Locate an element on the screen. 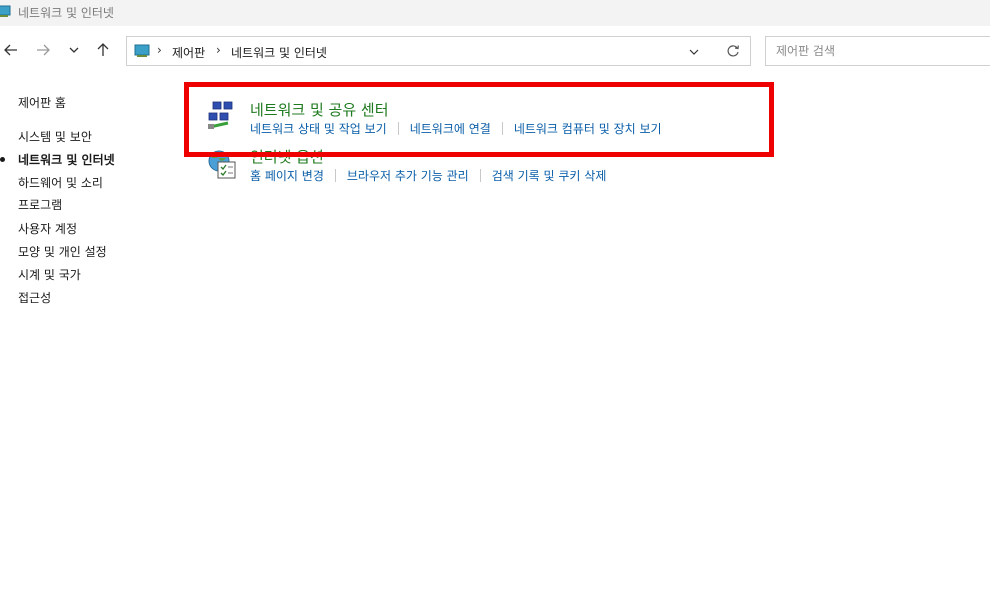  breadcrumb-network-internet: 네트워크 및 인터넷 is located at coordinates (279, 52).